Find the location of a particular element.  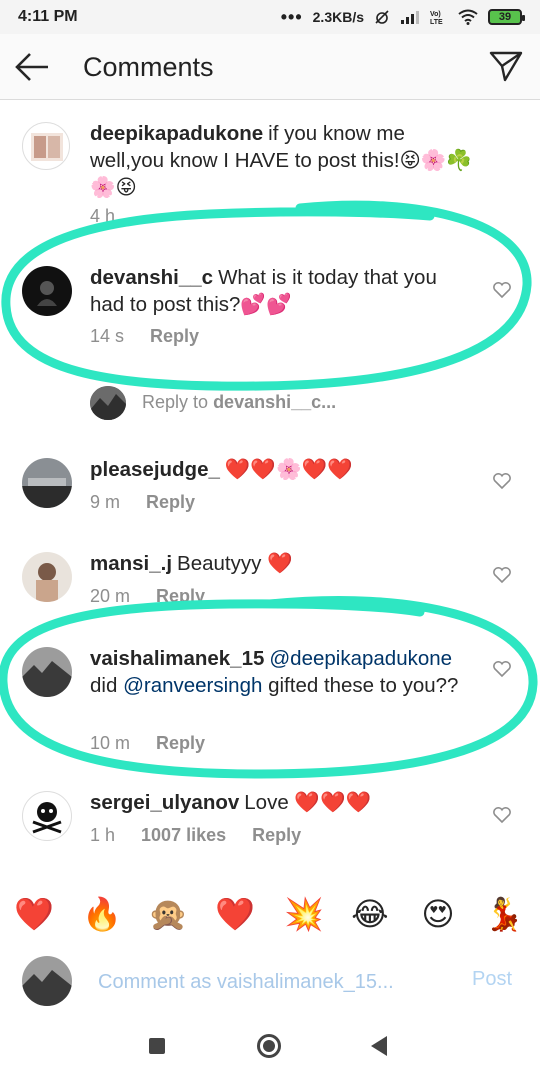

send-direct-icon is located at coordinates (506, 66).